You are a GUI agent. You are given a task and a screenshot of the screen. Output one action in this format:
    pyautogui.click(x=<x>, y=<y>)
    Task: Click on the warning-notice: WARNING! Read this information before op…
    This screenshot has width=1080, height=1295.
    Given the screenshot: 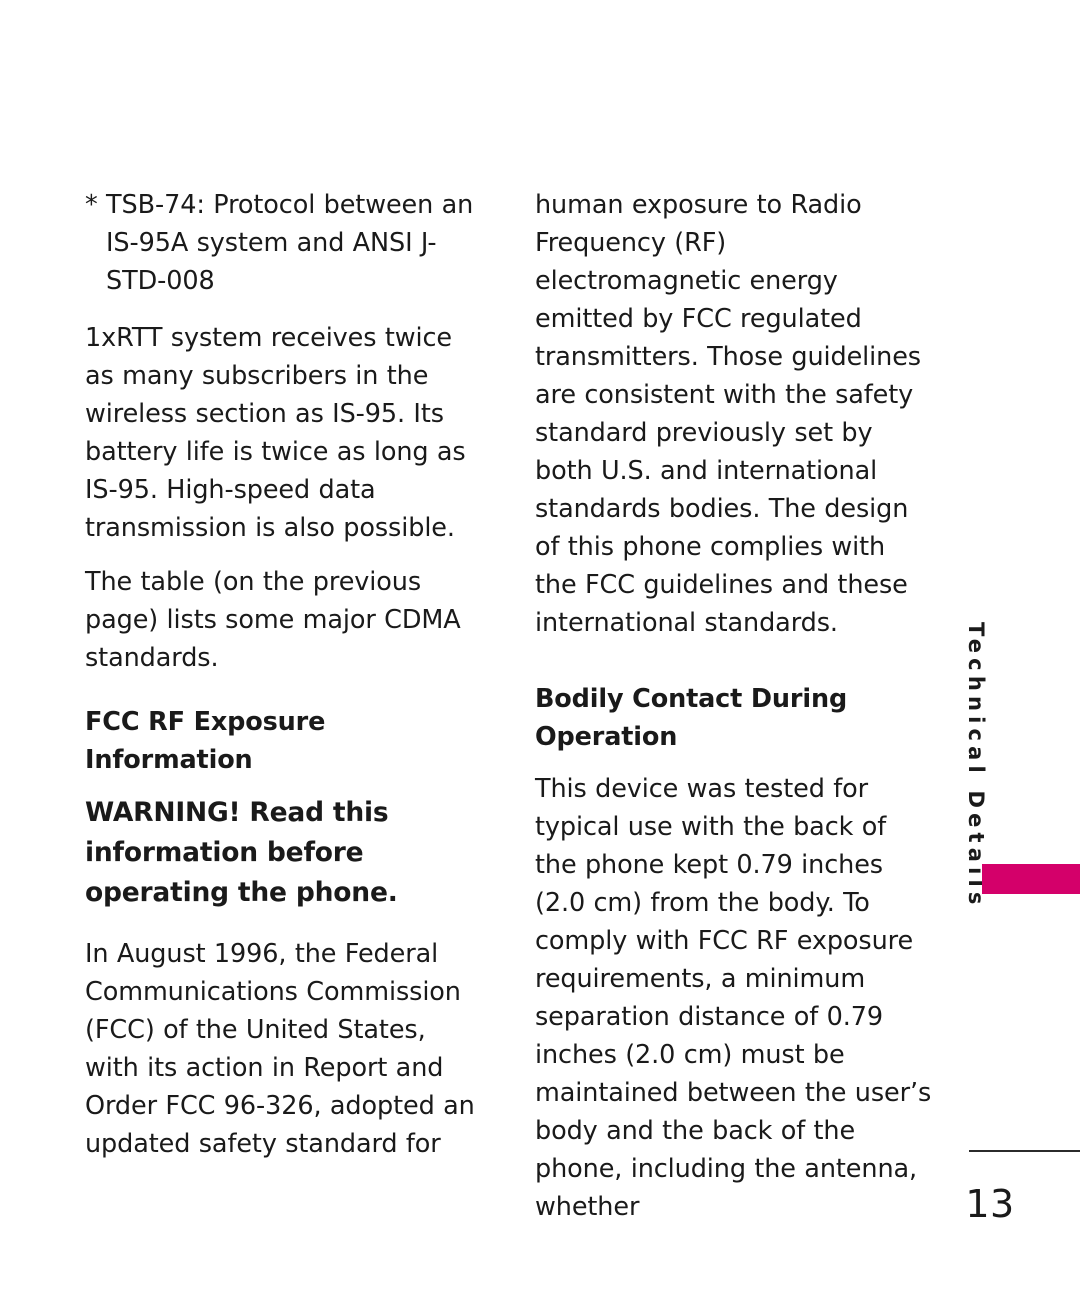 What is the action you would take?
    pyautogui.click(x=241, y=852)
    